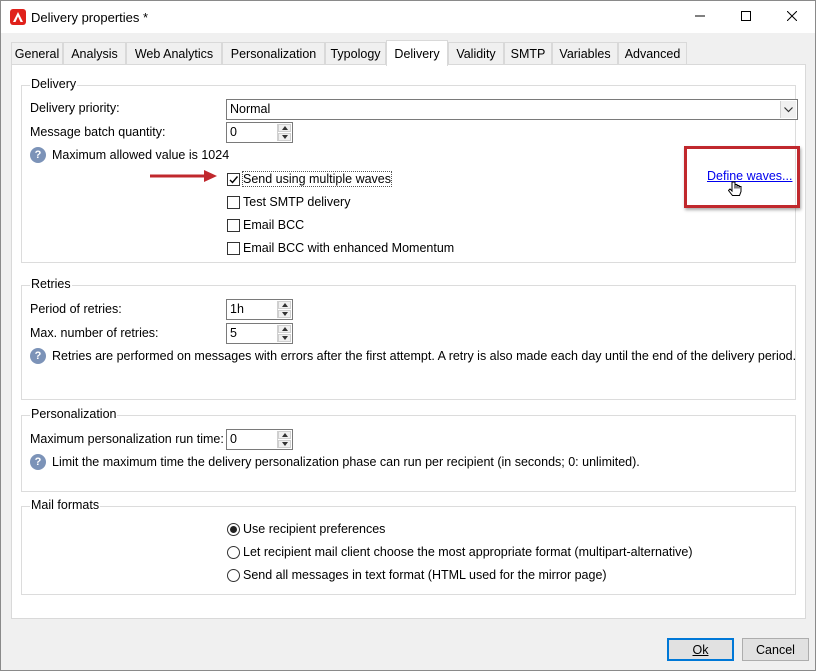 This screenshot has width=816, height=671. I want to click on tab-label: Typology, so click(355, 54).